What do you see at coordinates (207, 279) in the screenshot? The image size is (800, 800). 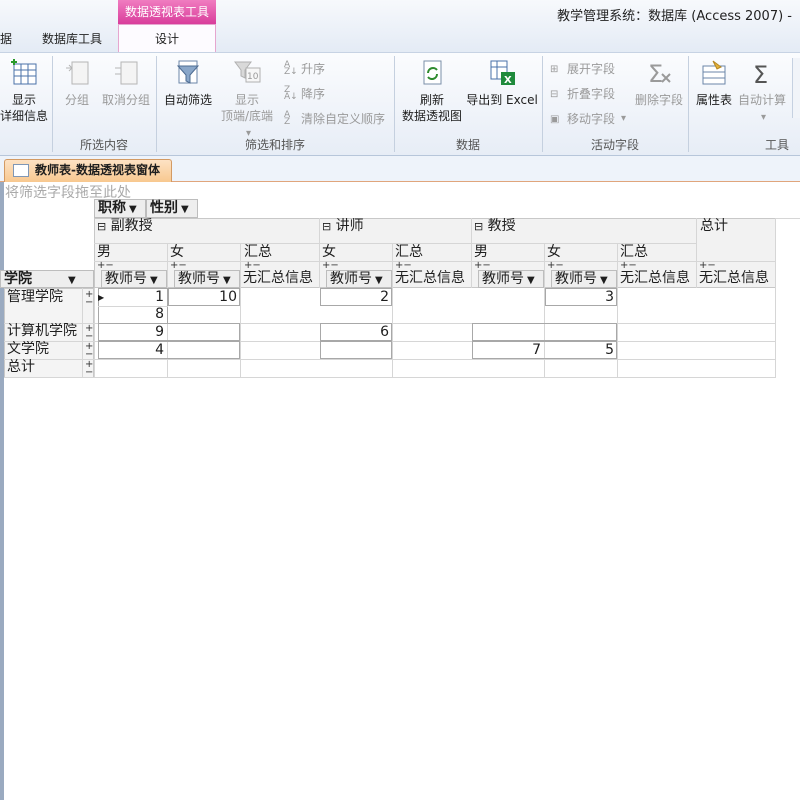 I see `measure-field-ap-female: 教师号 ▼` at bounding box center [207, 279].